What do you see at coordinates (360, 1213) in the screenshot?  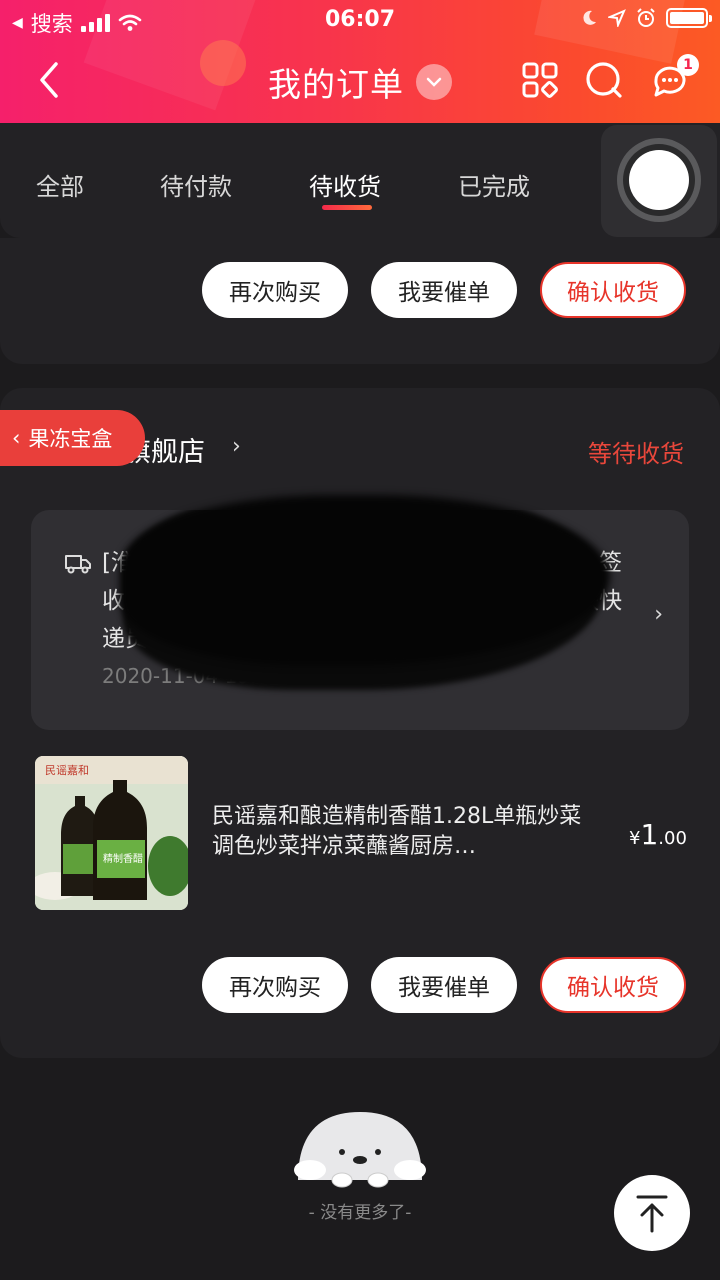 I see `no-more-text: - 没有更多了-` at bounding box center [360, 1213].